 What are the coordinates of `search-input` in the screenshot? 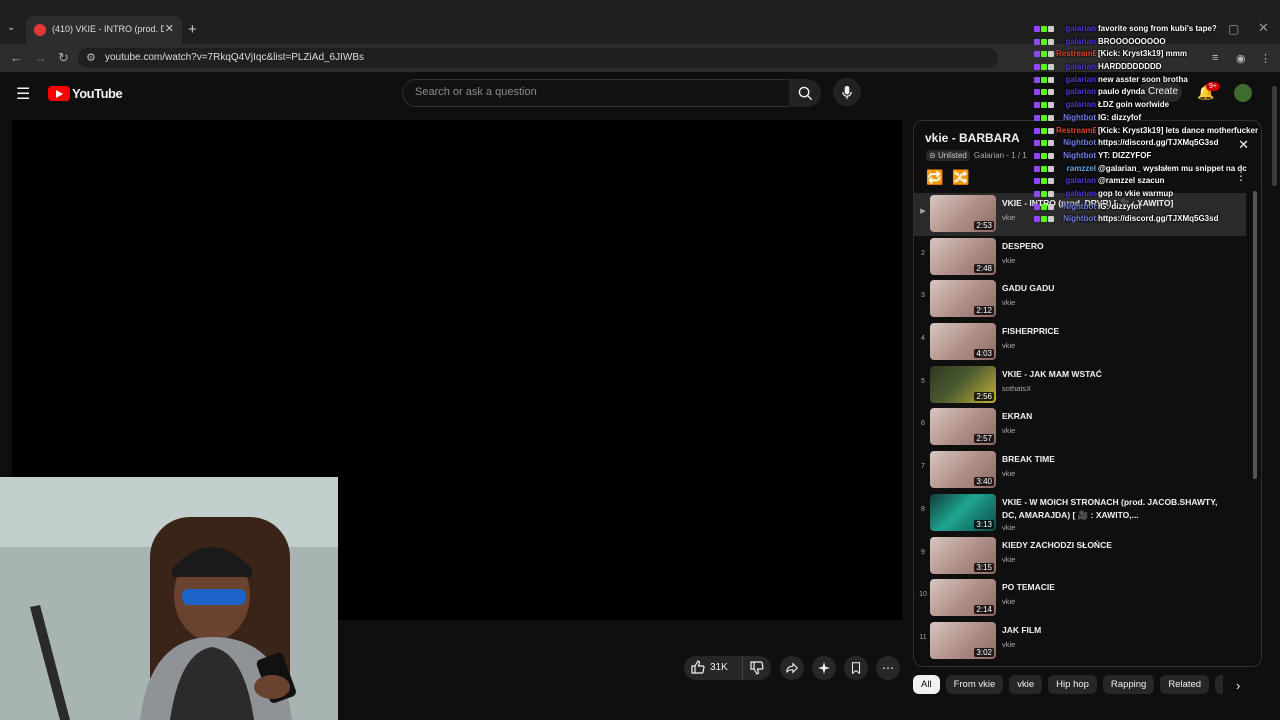 It's located at (595, 92).